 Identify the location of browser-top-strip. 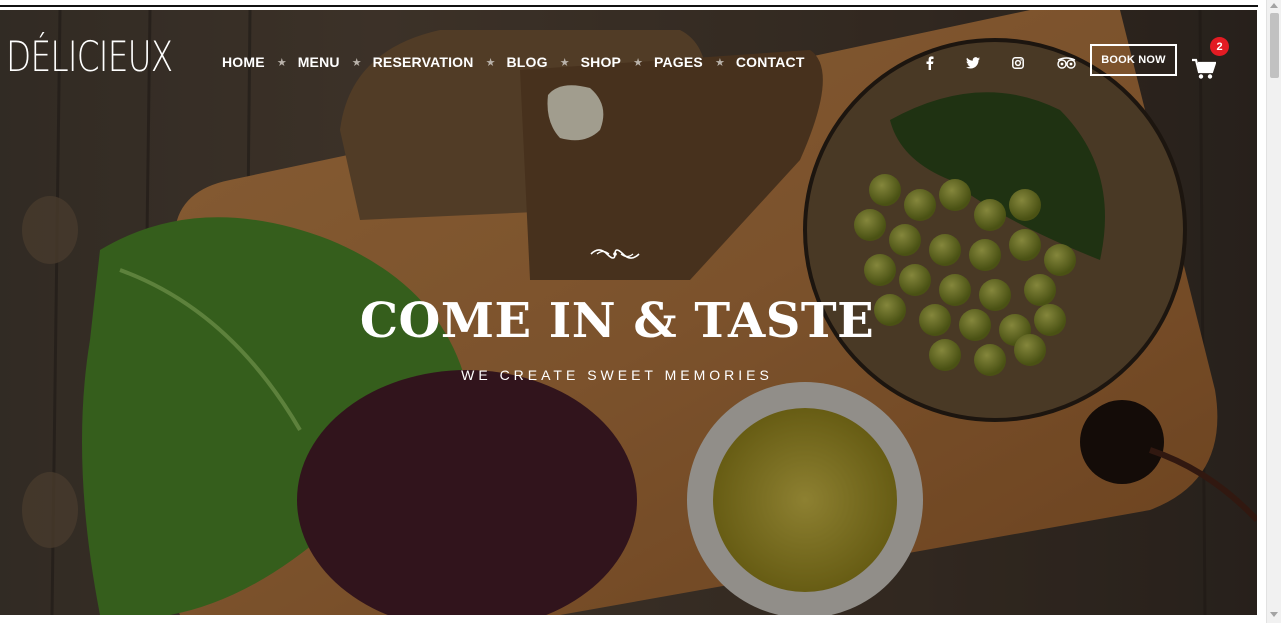
(633, 4).